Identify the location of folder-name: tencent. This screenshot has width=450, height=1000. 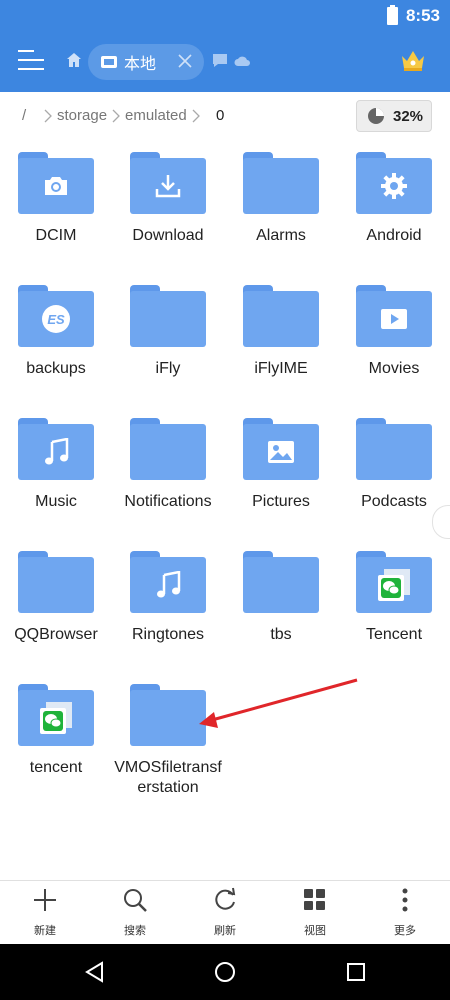
(56, 767).